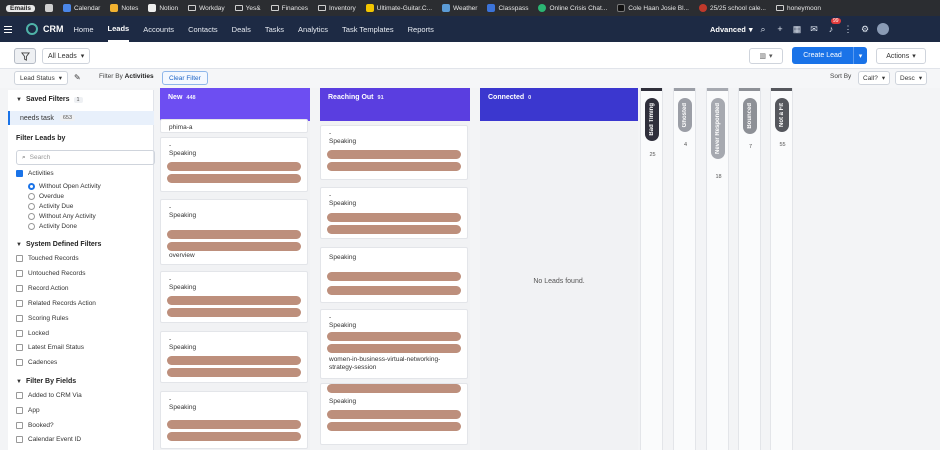 This screenshot has height=450, width=940. What do you see at coordinates (459, 8) in the screenshot?
I see `bookmark-weather: Weather` at bounding box center [459, 8].